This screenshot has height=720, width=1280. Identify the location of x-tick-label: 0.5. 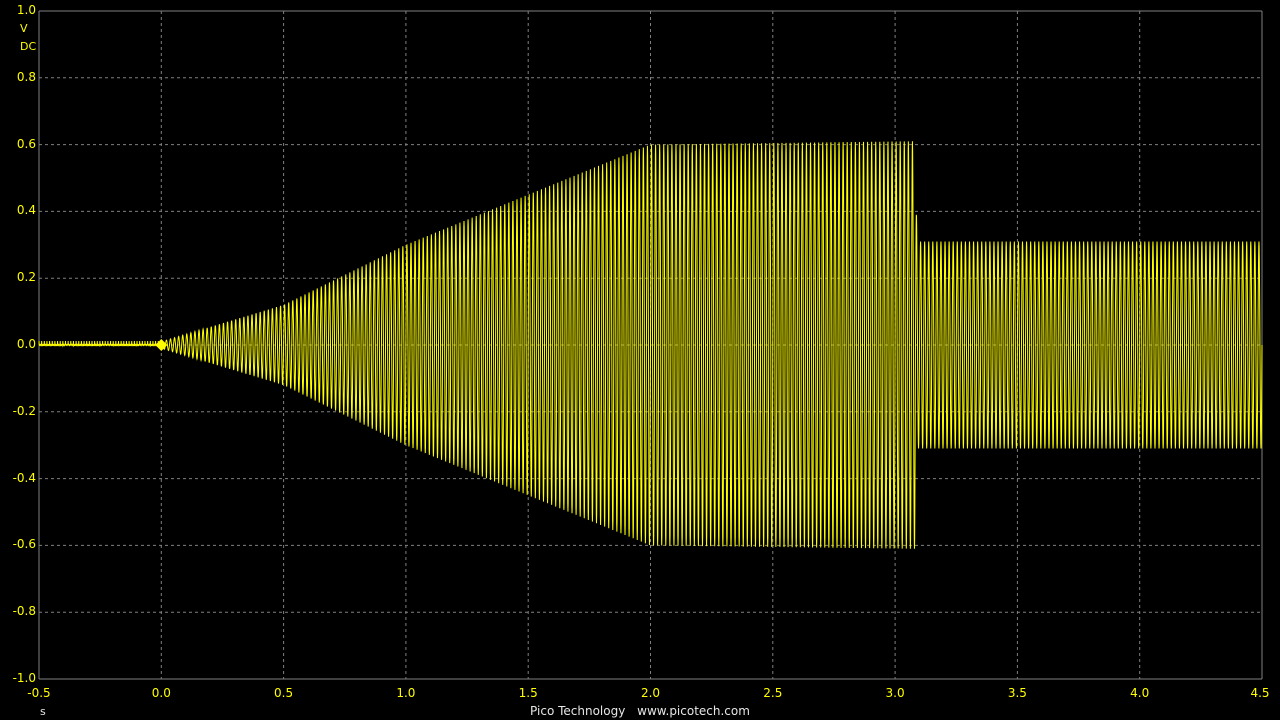
(284, 693).